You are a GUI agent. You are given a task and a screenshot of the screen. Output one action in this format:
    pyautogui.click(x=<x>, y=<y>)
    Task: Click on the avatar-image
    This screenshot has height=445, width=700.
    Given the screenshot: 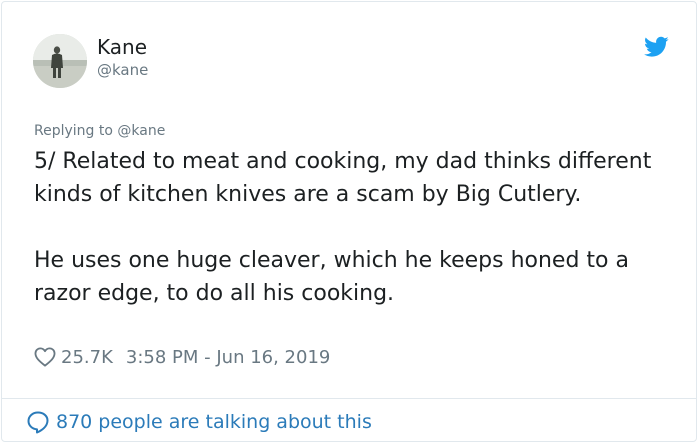 What is the action you would take?
    pyautogui.click(x=60, y=61)
    